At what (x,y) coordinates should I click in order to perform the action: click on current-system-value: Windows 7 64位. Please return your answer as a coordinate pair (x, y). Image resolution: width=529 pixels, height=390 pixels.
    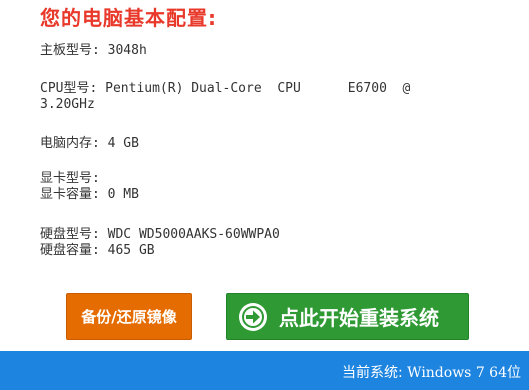
    Looking at the image, I should click on (461, 373).